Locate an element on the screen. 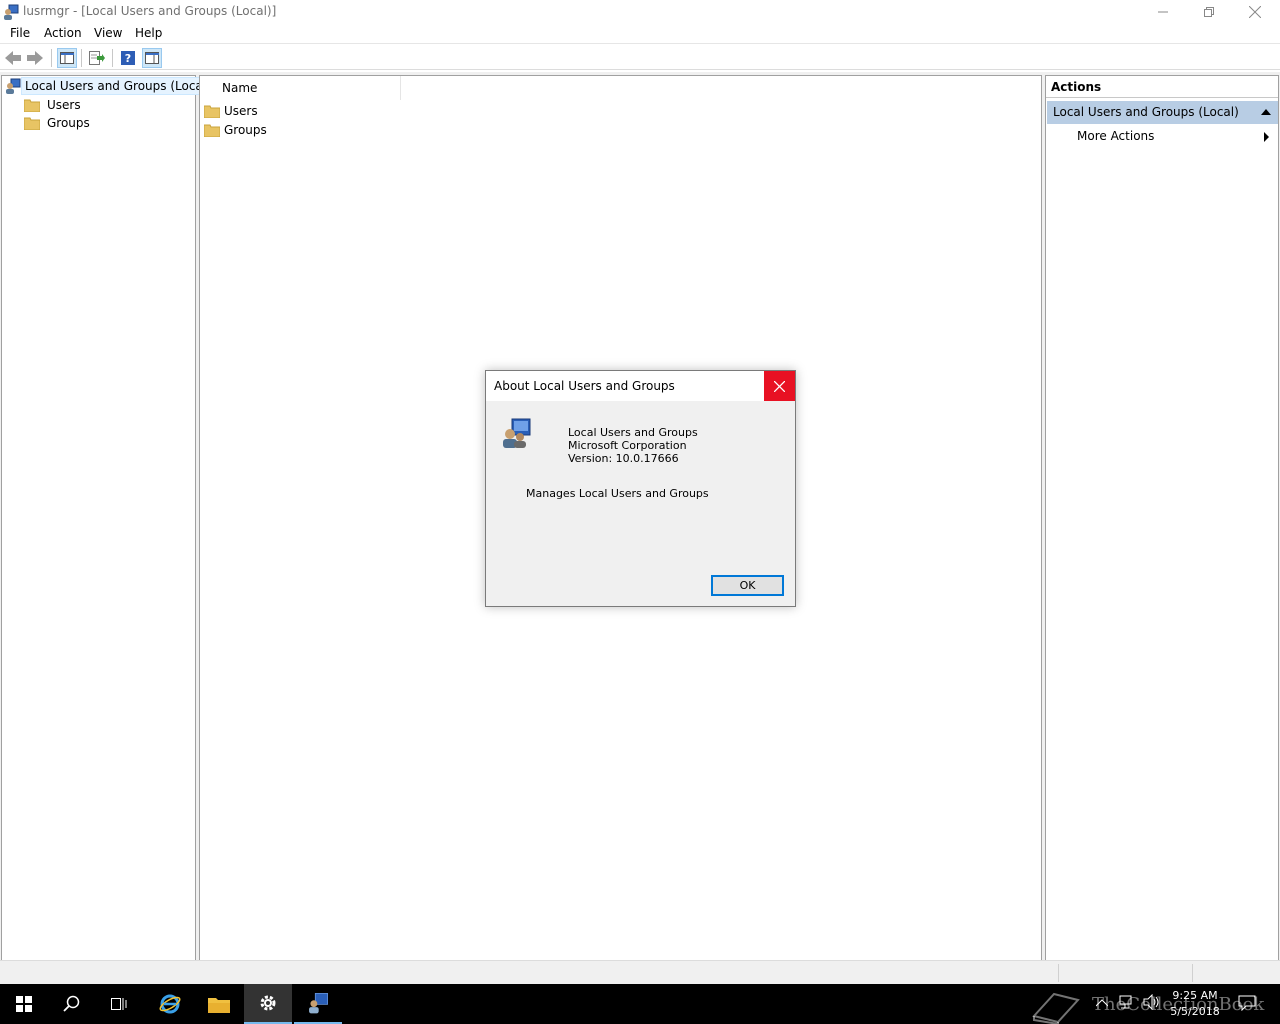 The image size is (1280, 1024). minimize-button is located at coordinates (1163, 11).